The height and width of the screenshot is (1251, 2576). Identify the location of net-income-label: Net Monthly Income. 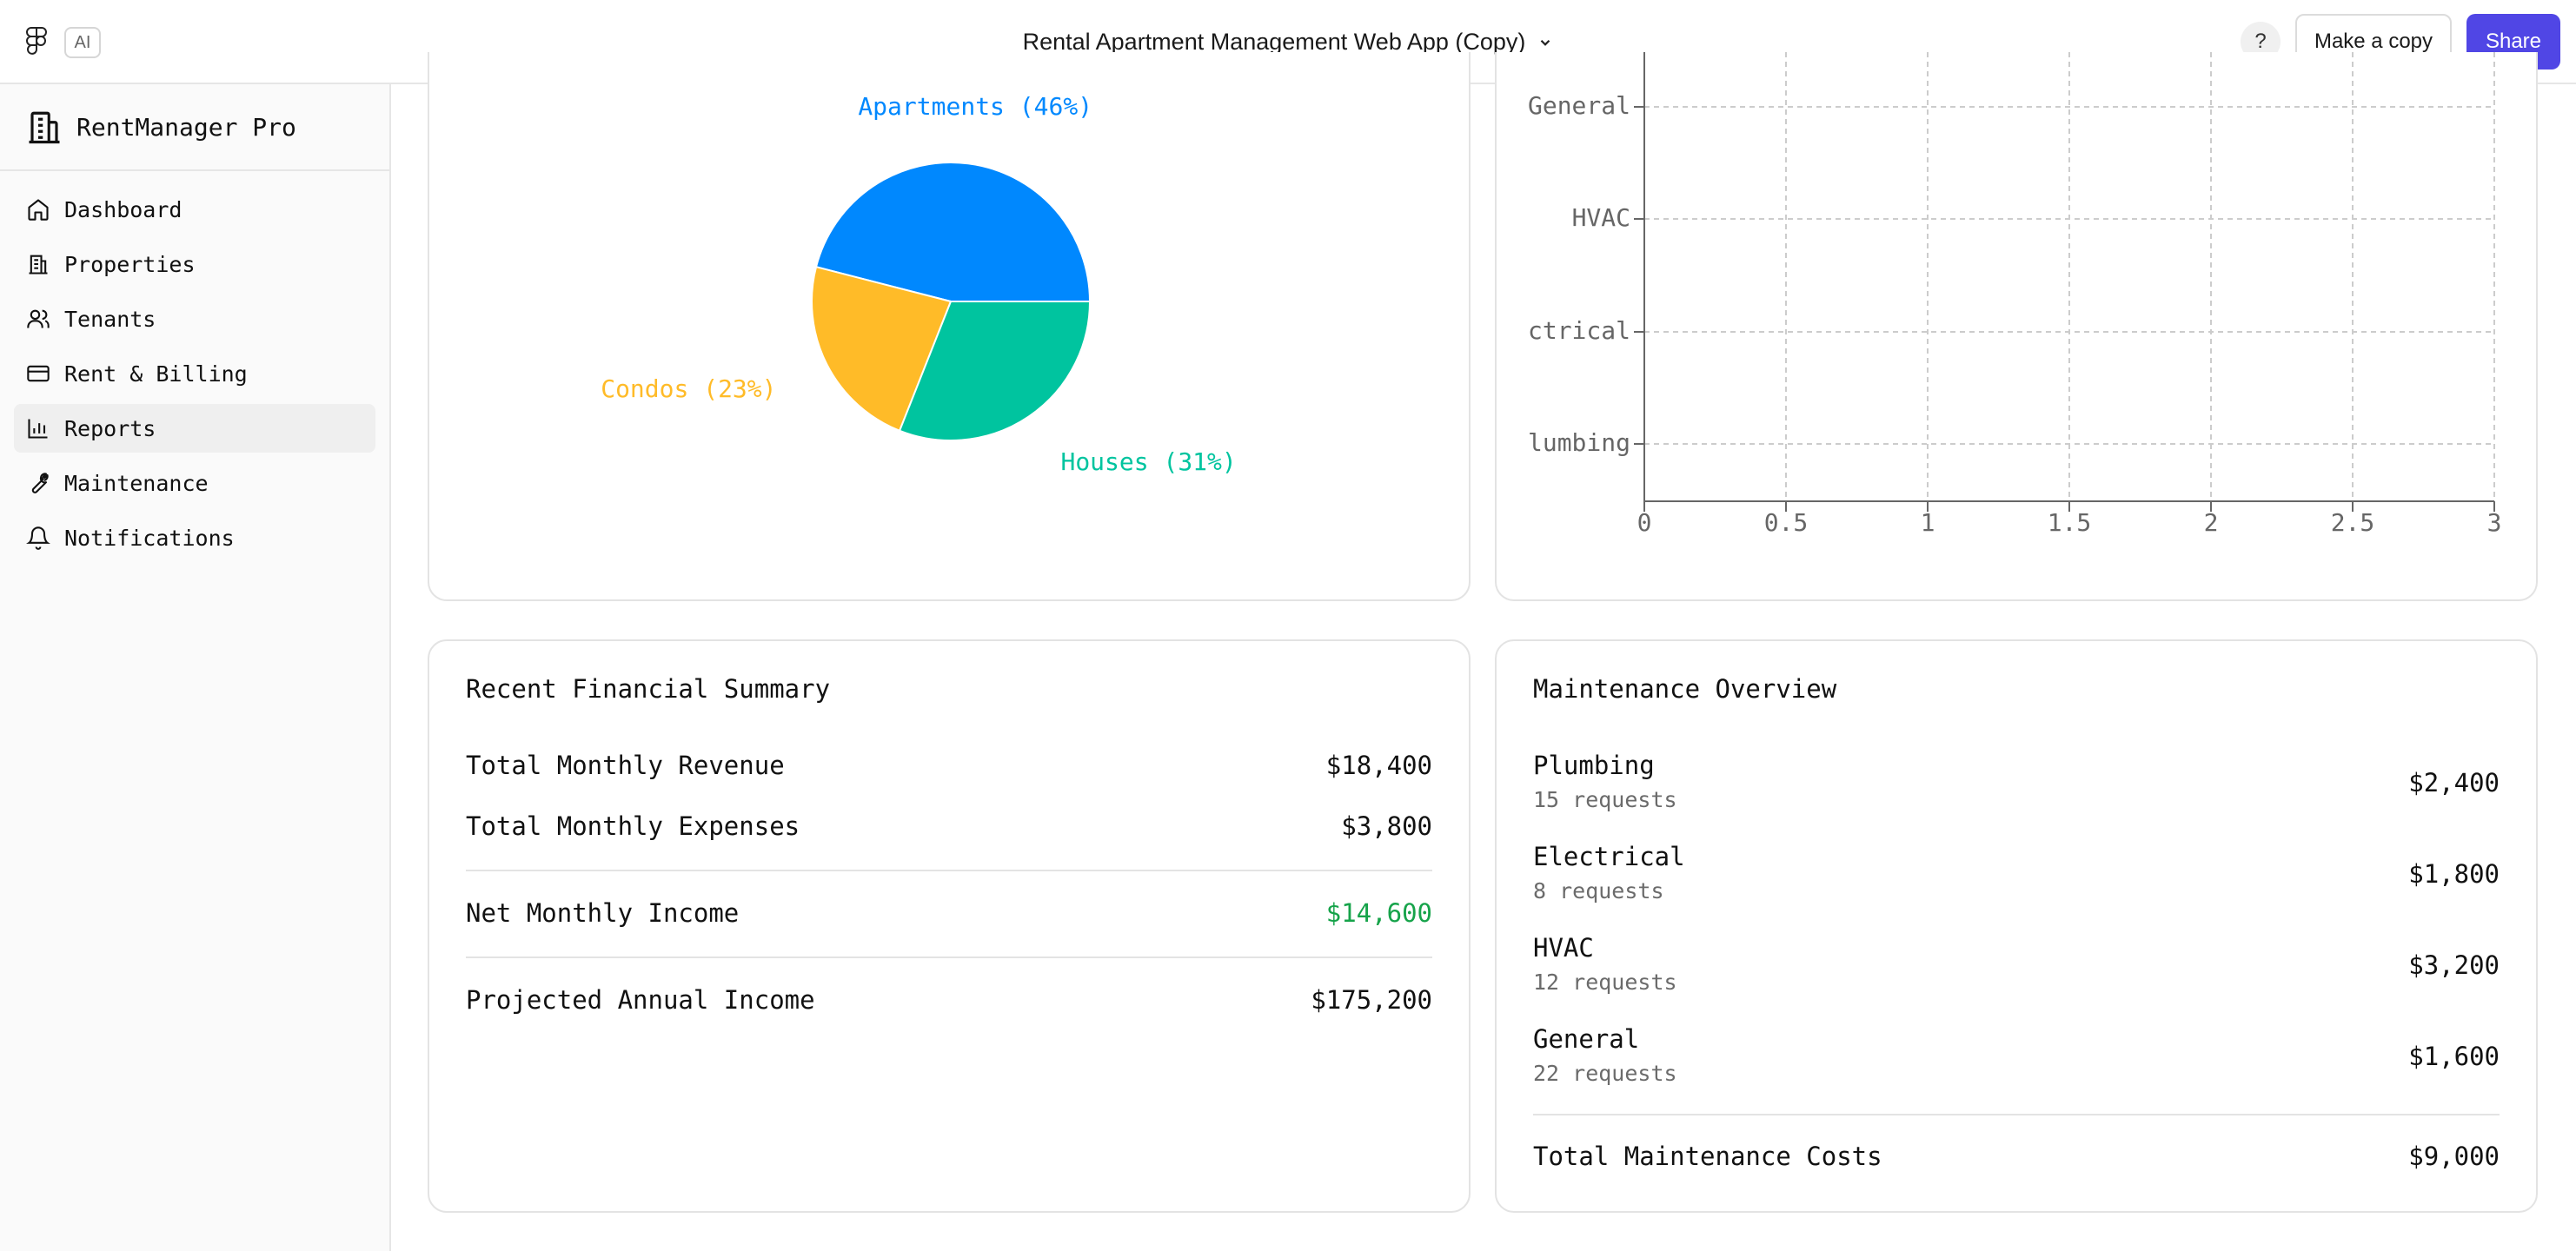
(603, 913).